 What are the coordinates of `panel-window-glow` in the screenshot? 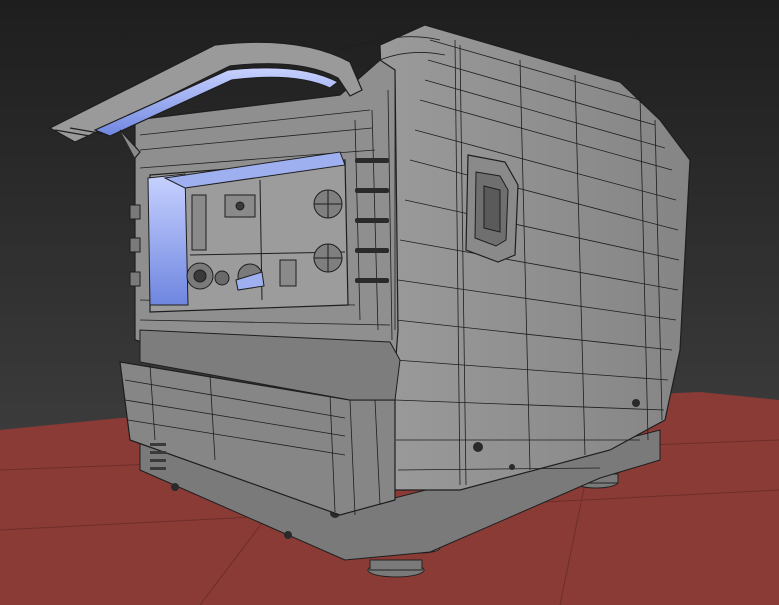 It's located at (168, 239).